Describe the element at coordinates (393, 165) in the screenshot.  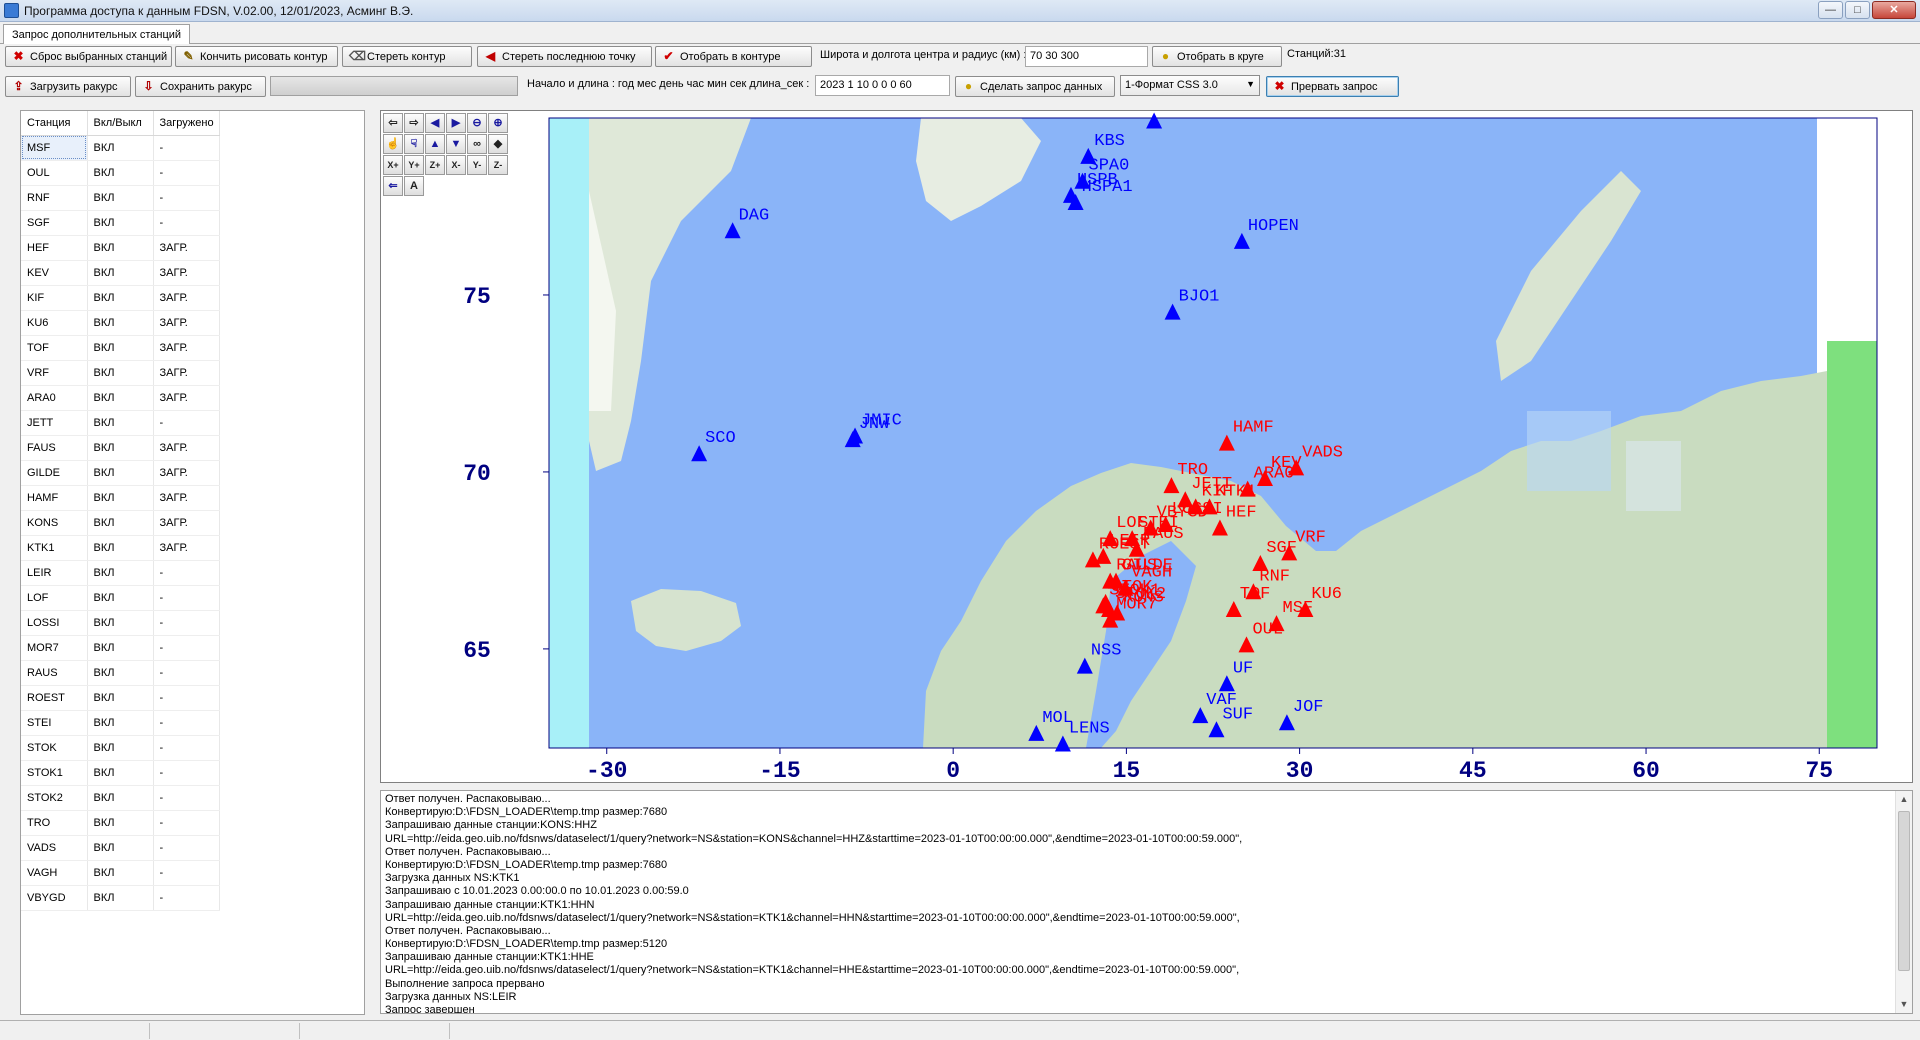
I see `x-plus-icon: X+` at that location.